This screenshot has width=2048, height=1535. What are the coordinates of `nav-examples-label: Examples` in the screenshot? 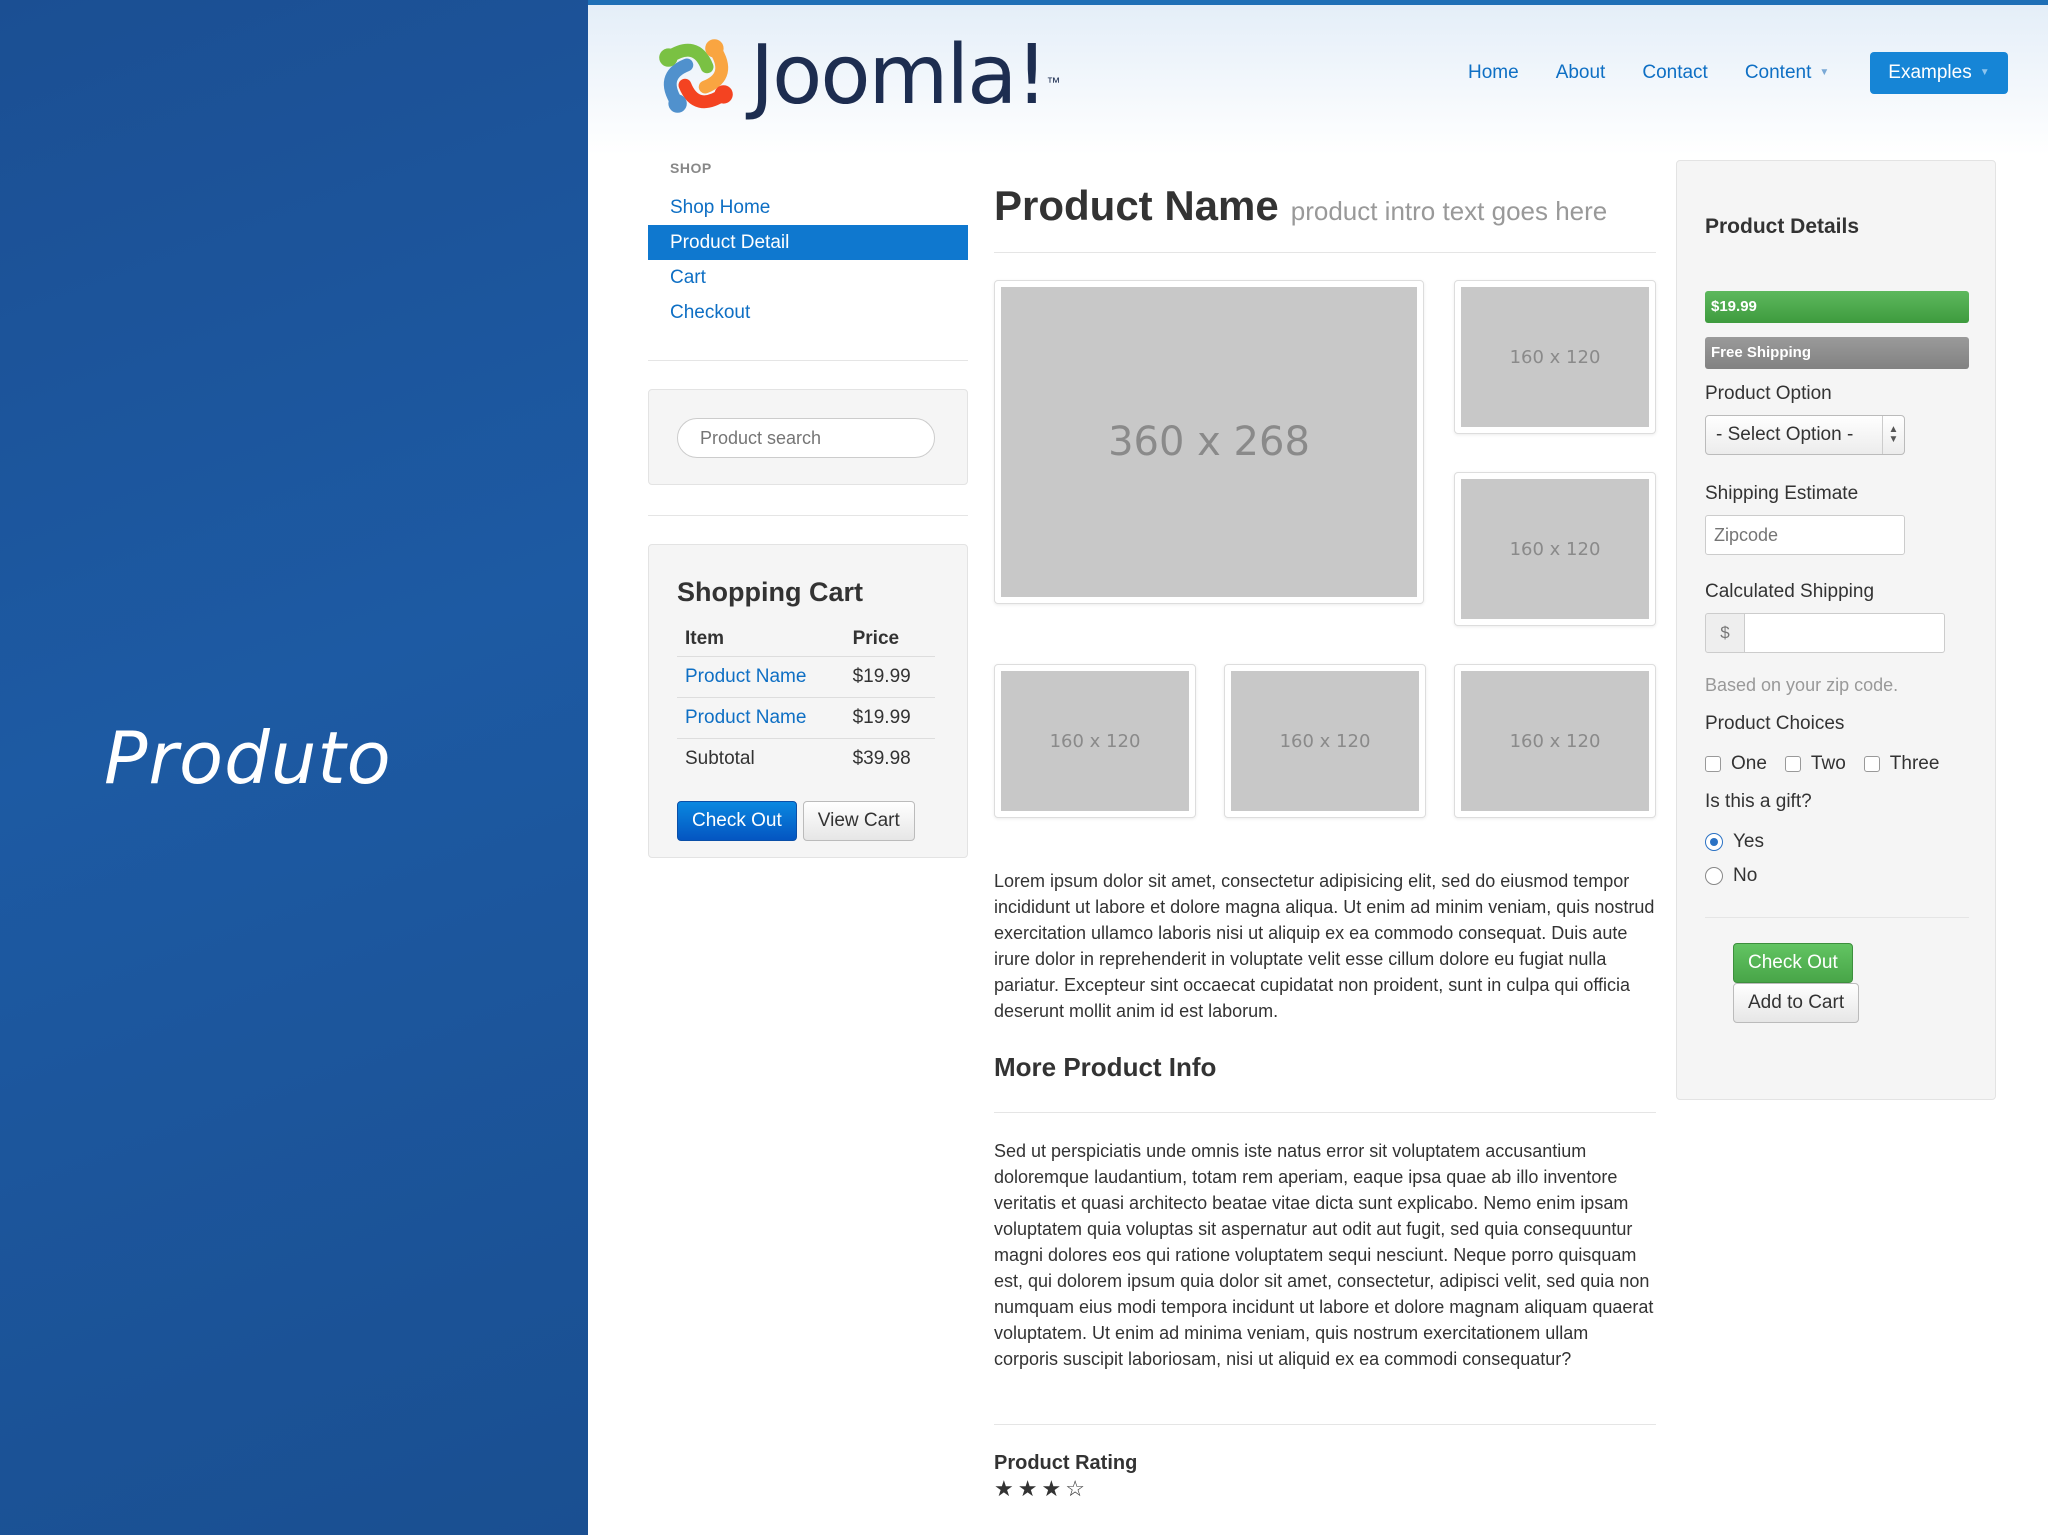 It's located at (1930, 73).